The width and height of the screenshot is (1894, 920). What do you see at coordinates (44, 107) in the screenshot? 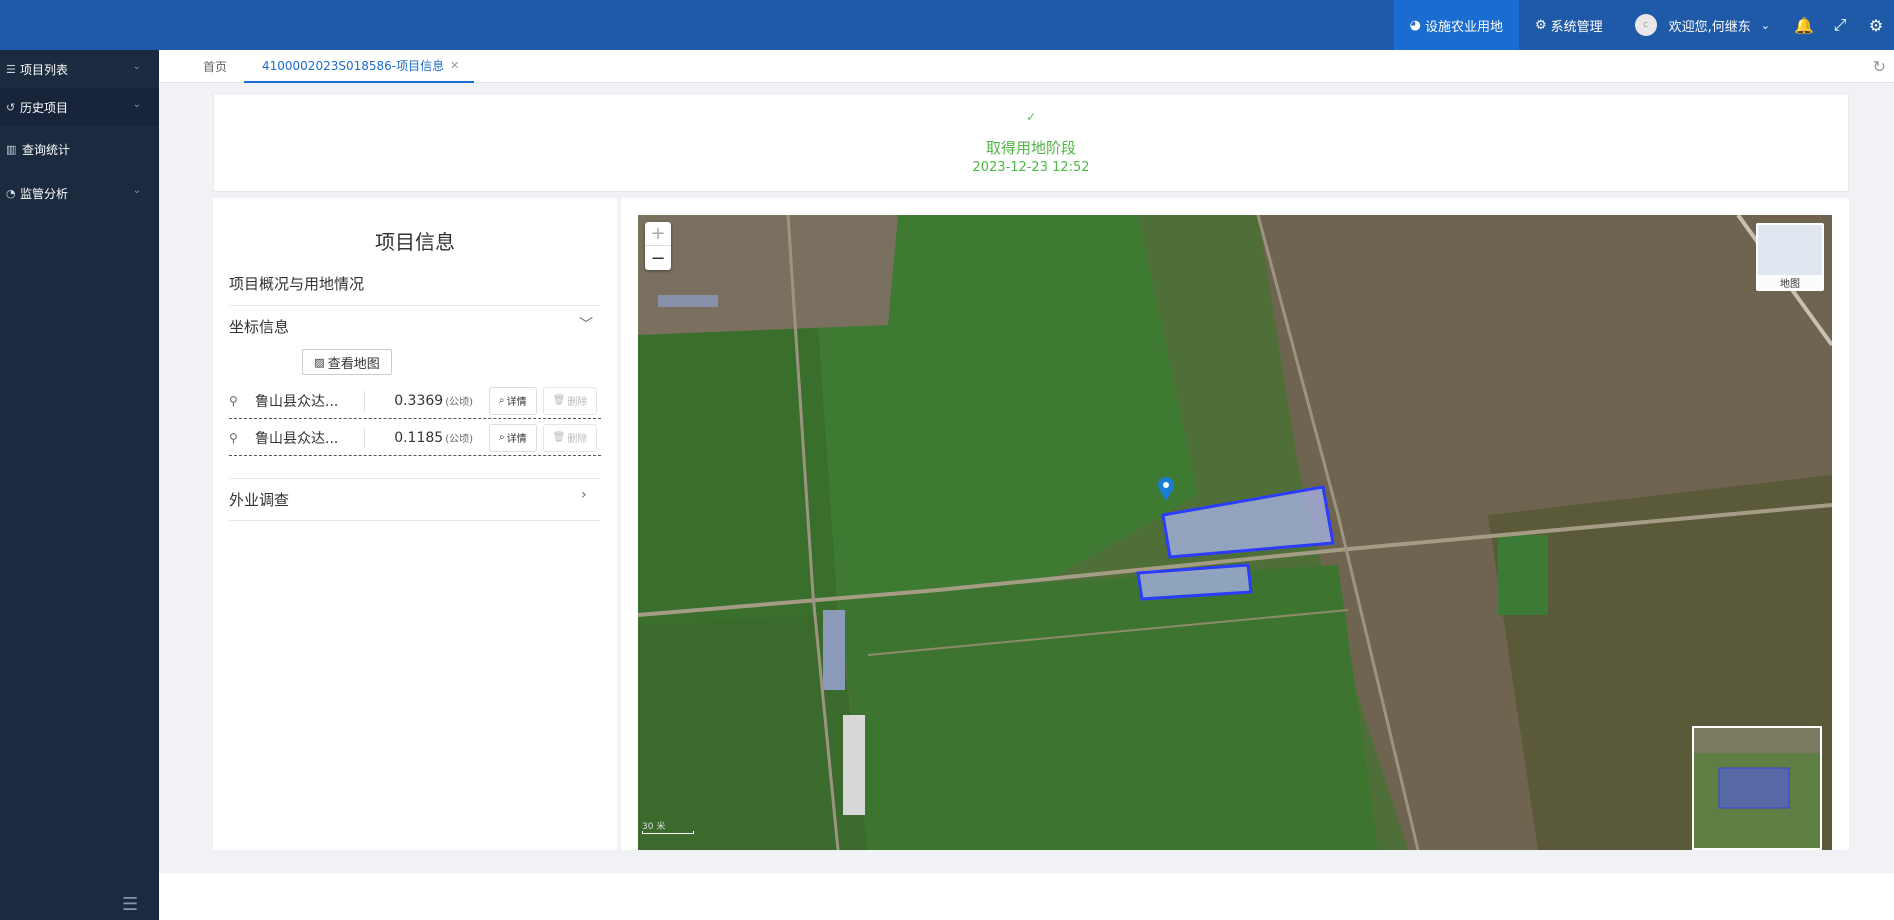
I see `sidebar-item-label: 历史项目` at bounding box center [44, 107].